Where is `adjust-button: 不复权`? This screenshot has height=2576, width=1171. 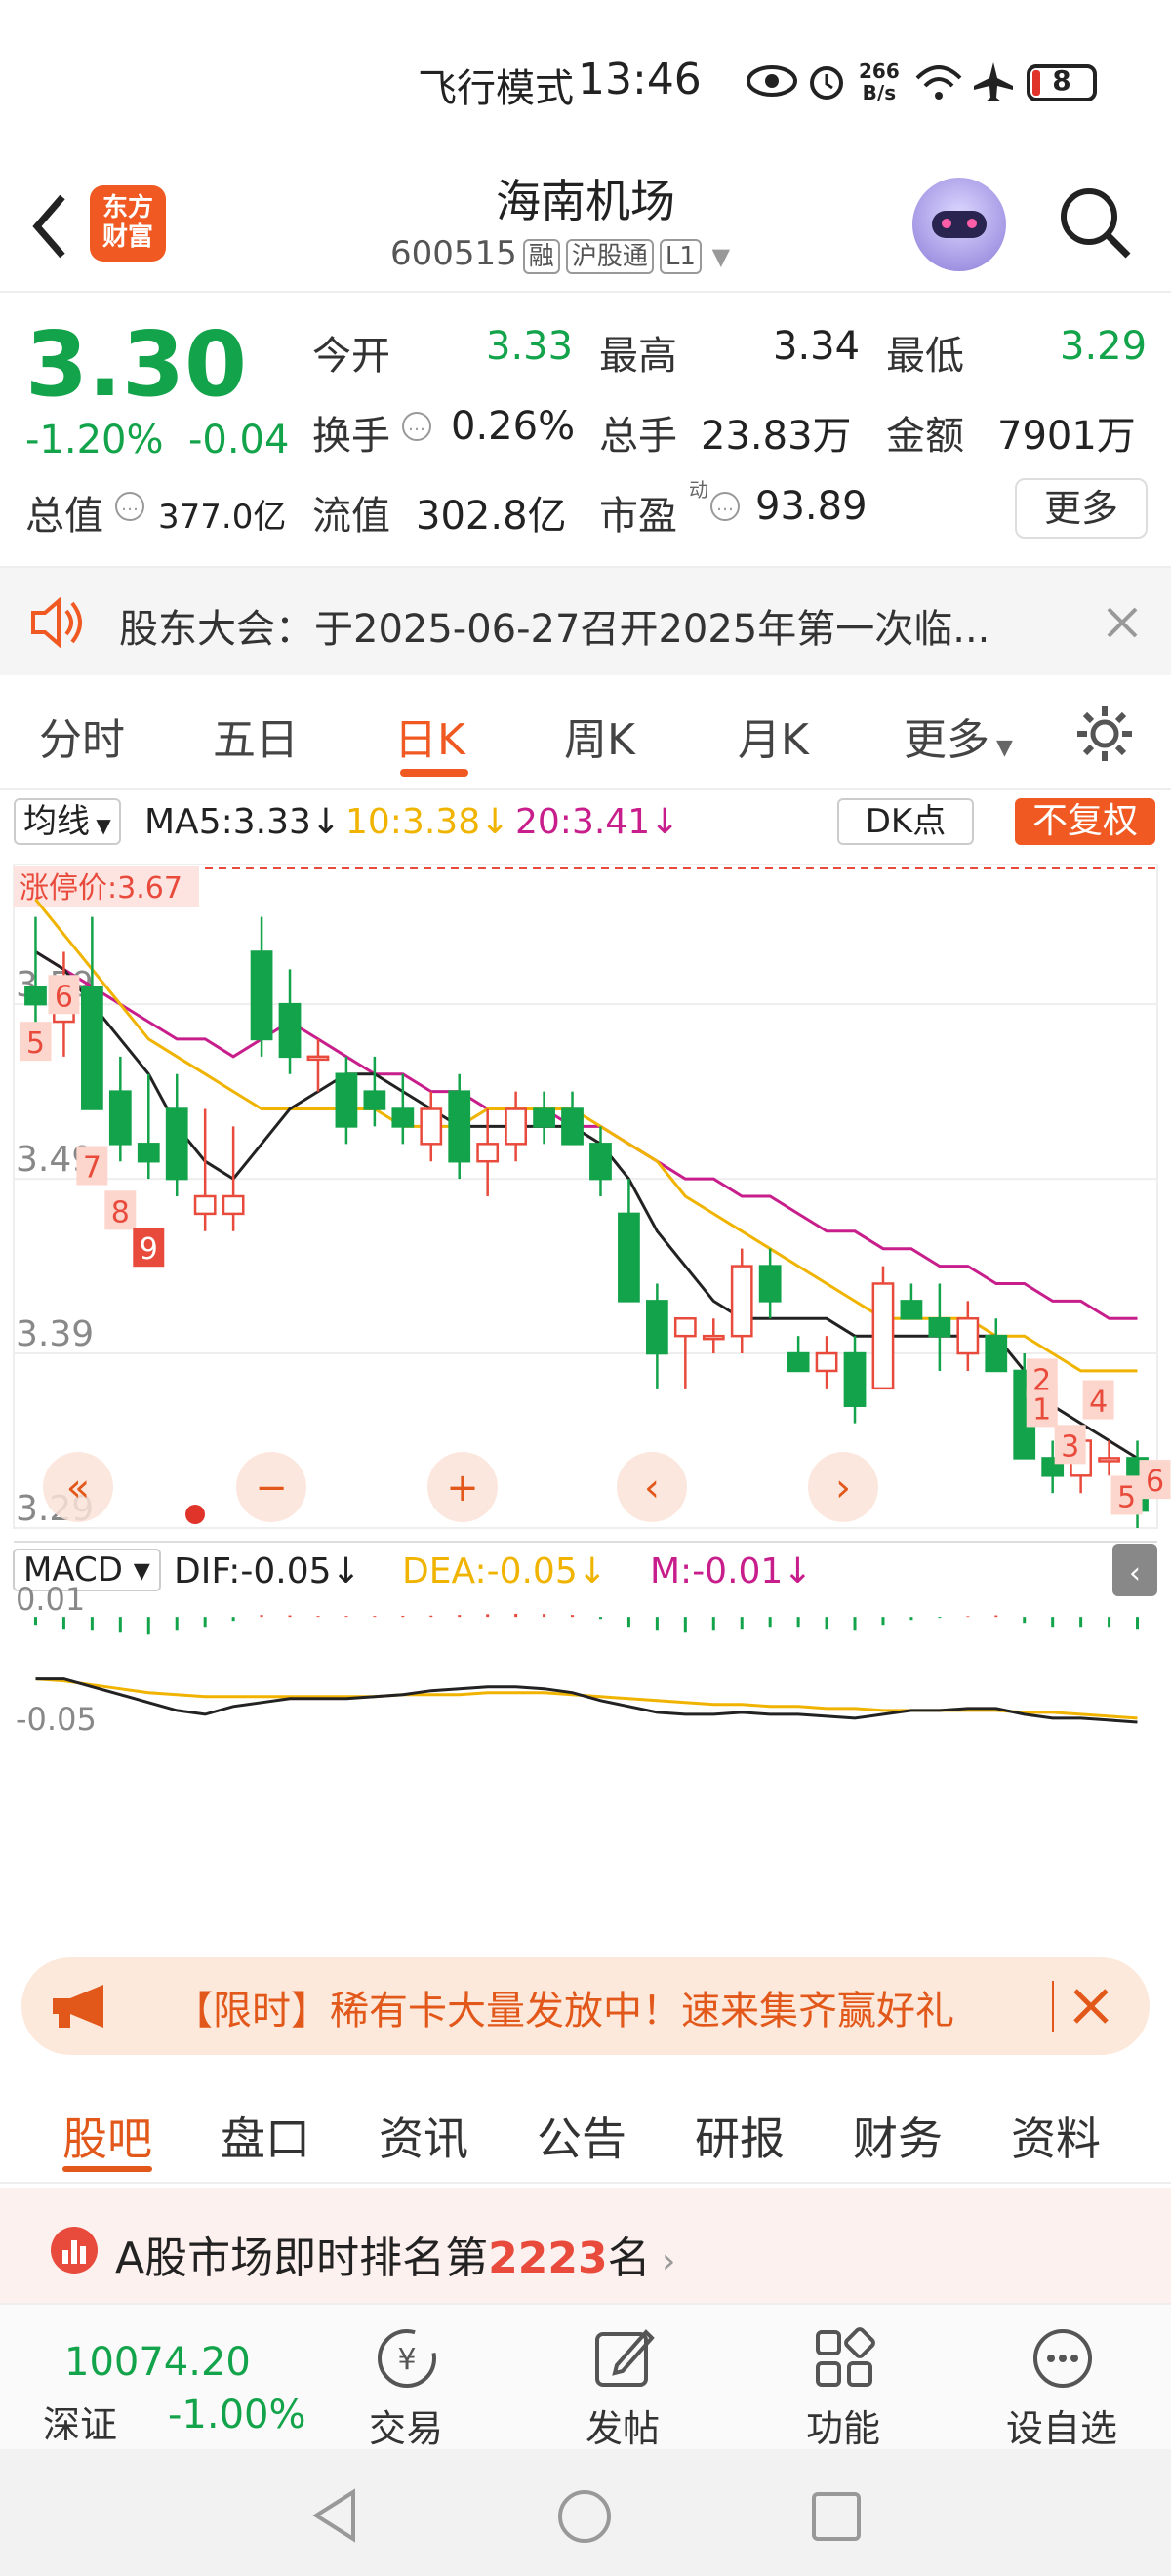 adjust-button: 不复权 is located at coordinates (1085, 821).